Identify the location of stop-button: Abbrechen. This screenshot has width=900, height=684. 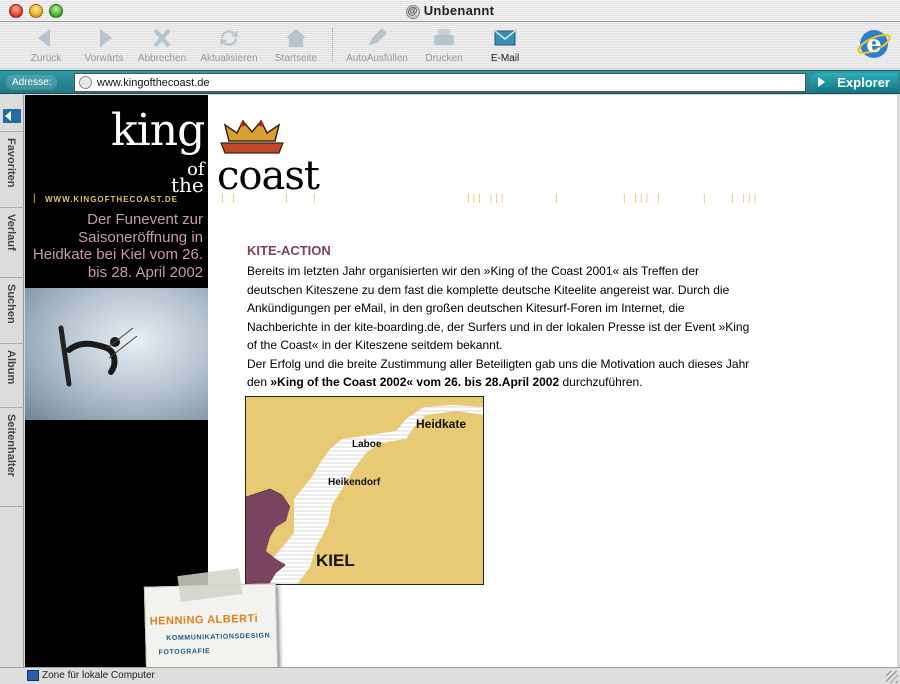
(162, 45).